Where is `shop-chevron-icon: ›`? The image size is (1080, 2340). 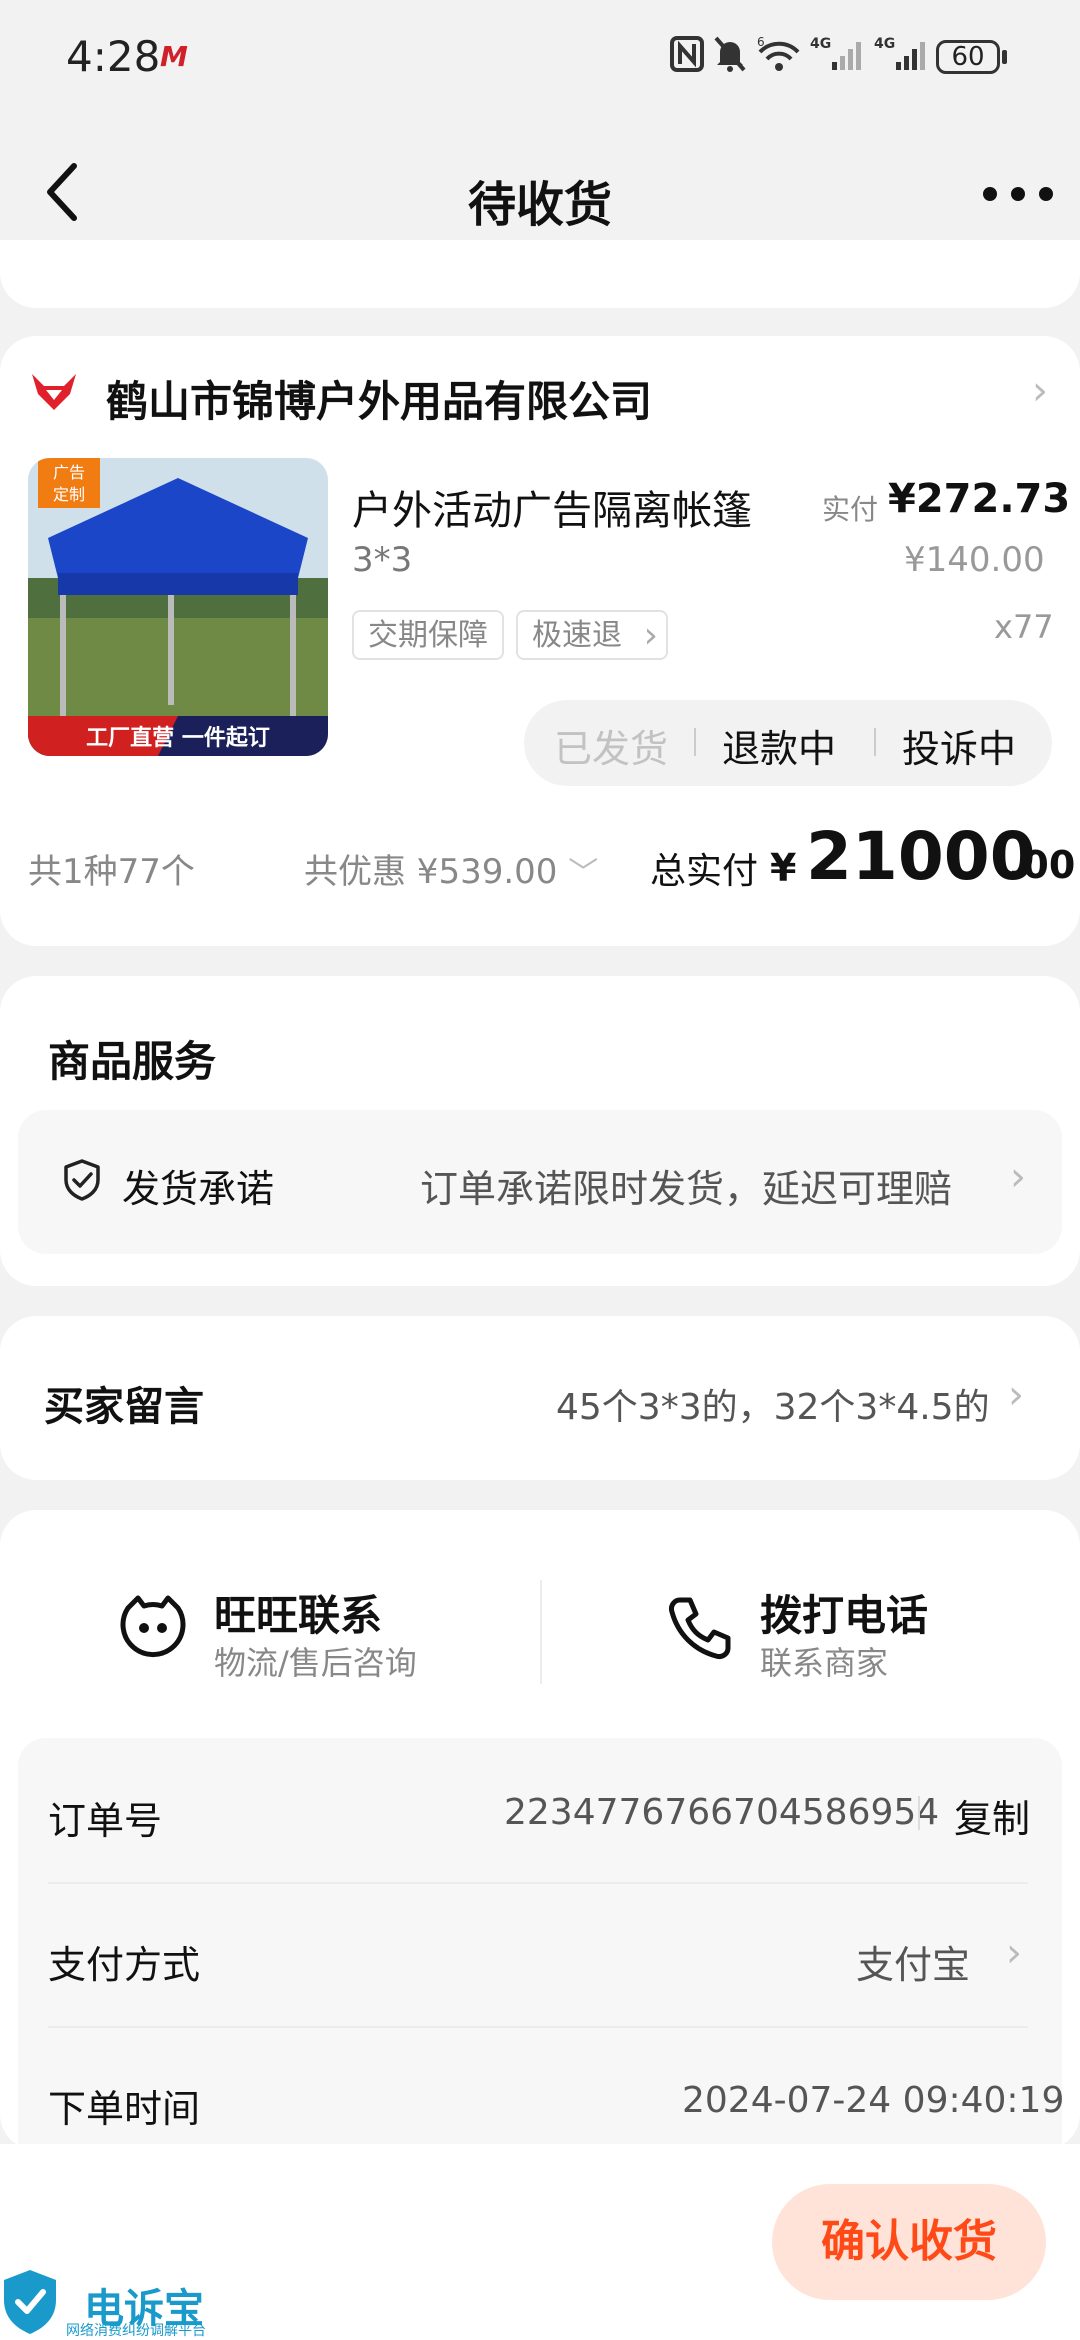 shop-chevron-icon: › is located at coordinates (1040, 391).